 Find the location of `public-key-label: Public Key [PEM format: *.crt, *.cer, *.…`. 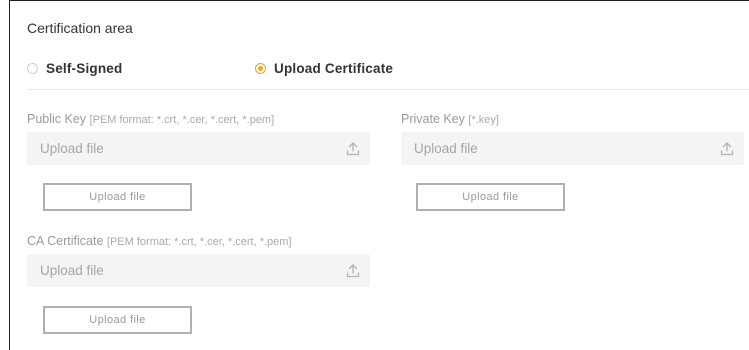

public-key-label: Public Key [PEM format: *.crt, *.cer, *.… is located at coordinates (150, 119).